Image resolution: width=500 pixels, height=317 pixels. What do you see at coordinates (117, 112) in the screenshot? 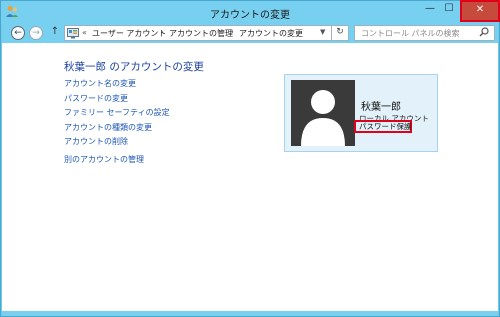
I see `link-family-safety: ファミリー セーフティの設定` at bounding box center [117, 112].